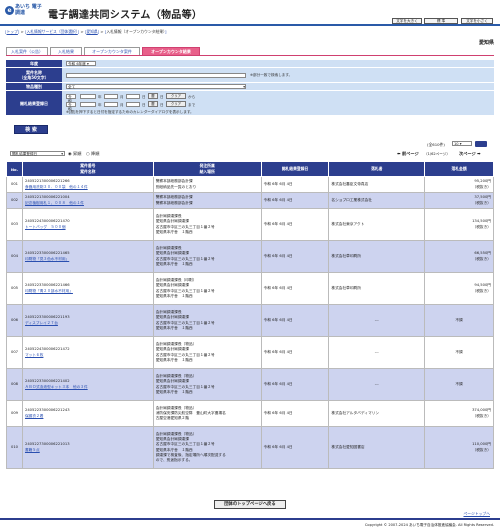  Describe the element at coordinates (153, 96) in the screenshot. I see `from-calendar-button: 暦` at that location.